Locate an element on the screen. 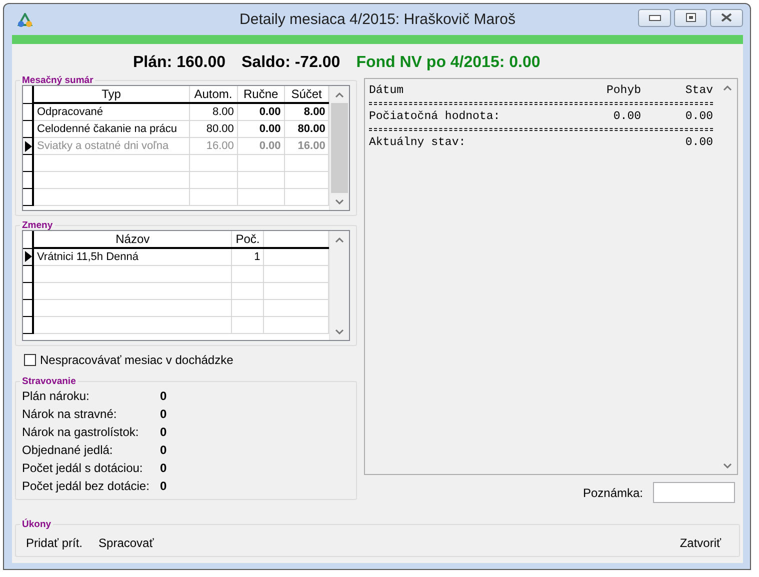 This screenshot has height=577, width=759. column-header: Ručne is located at coordinates (260, 94).